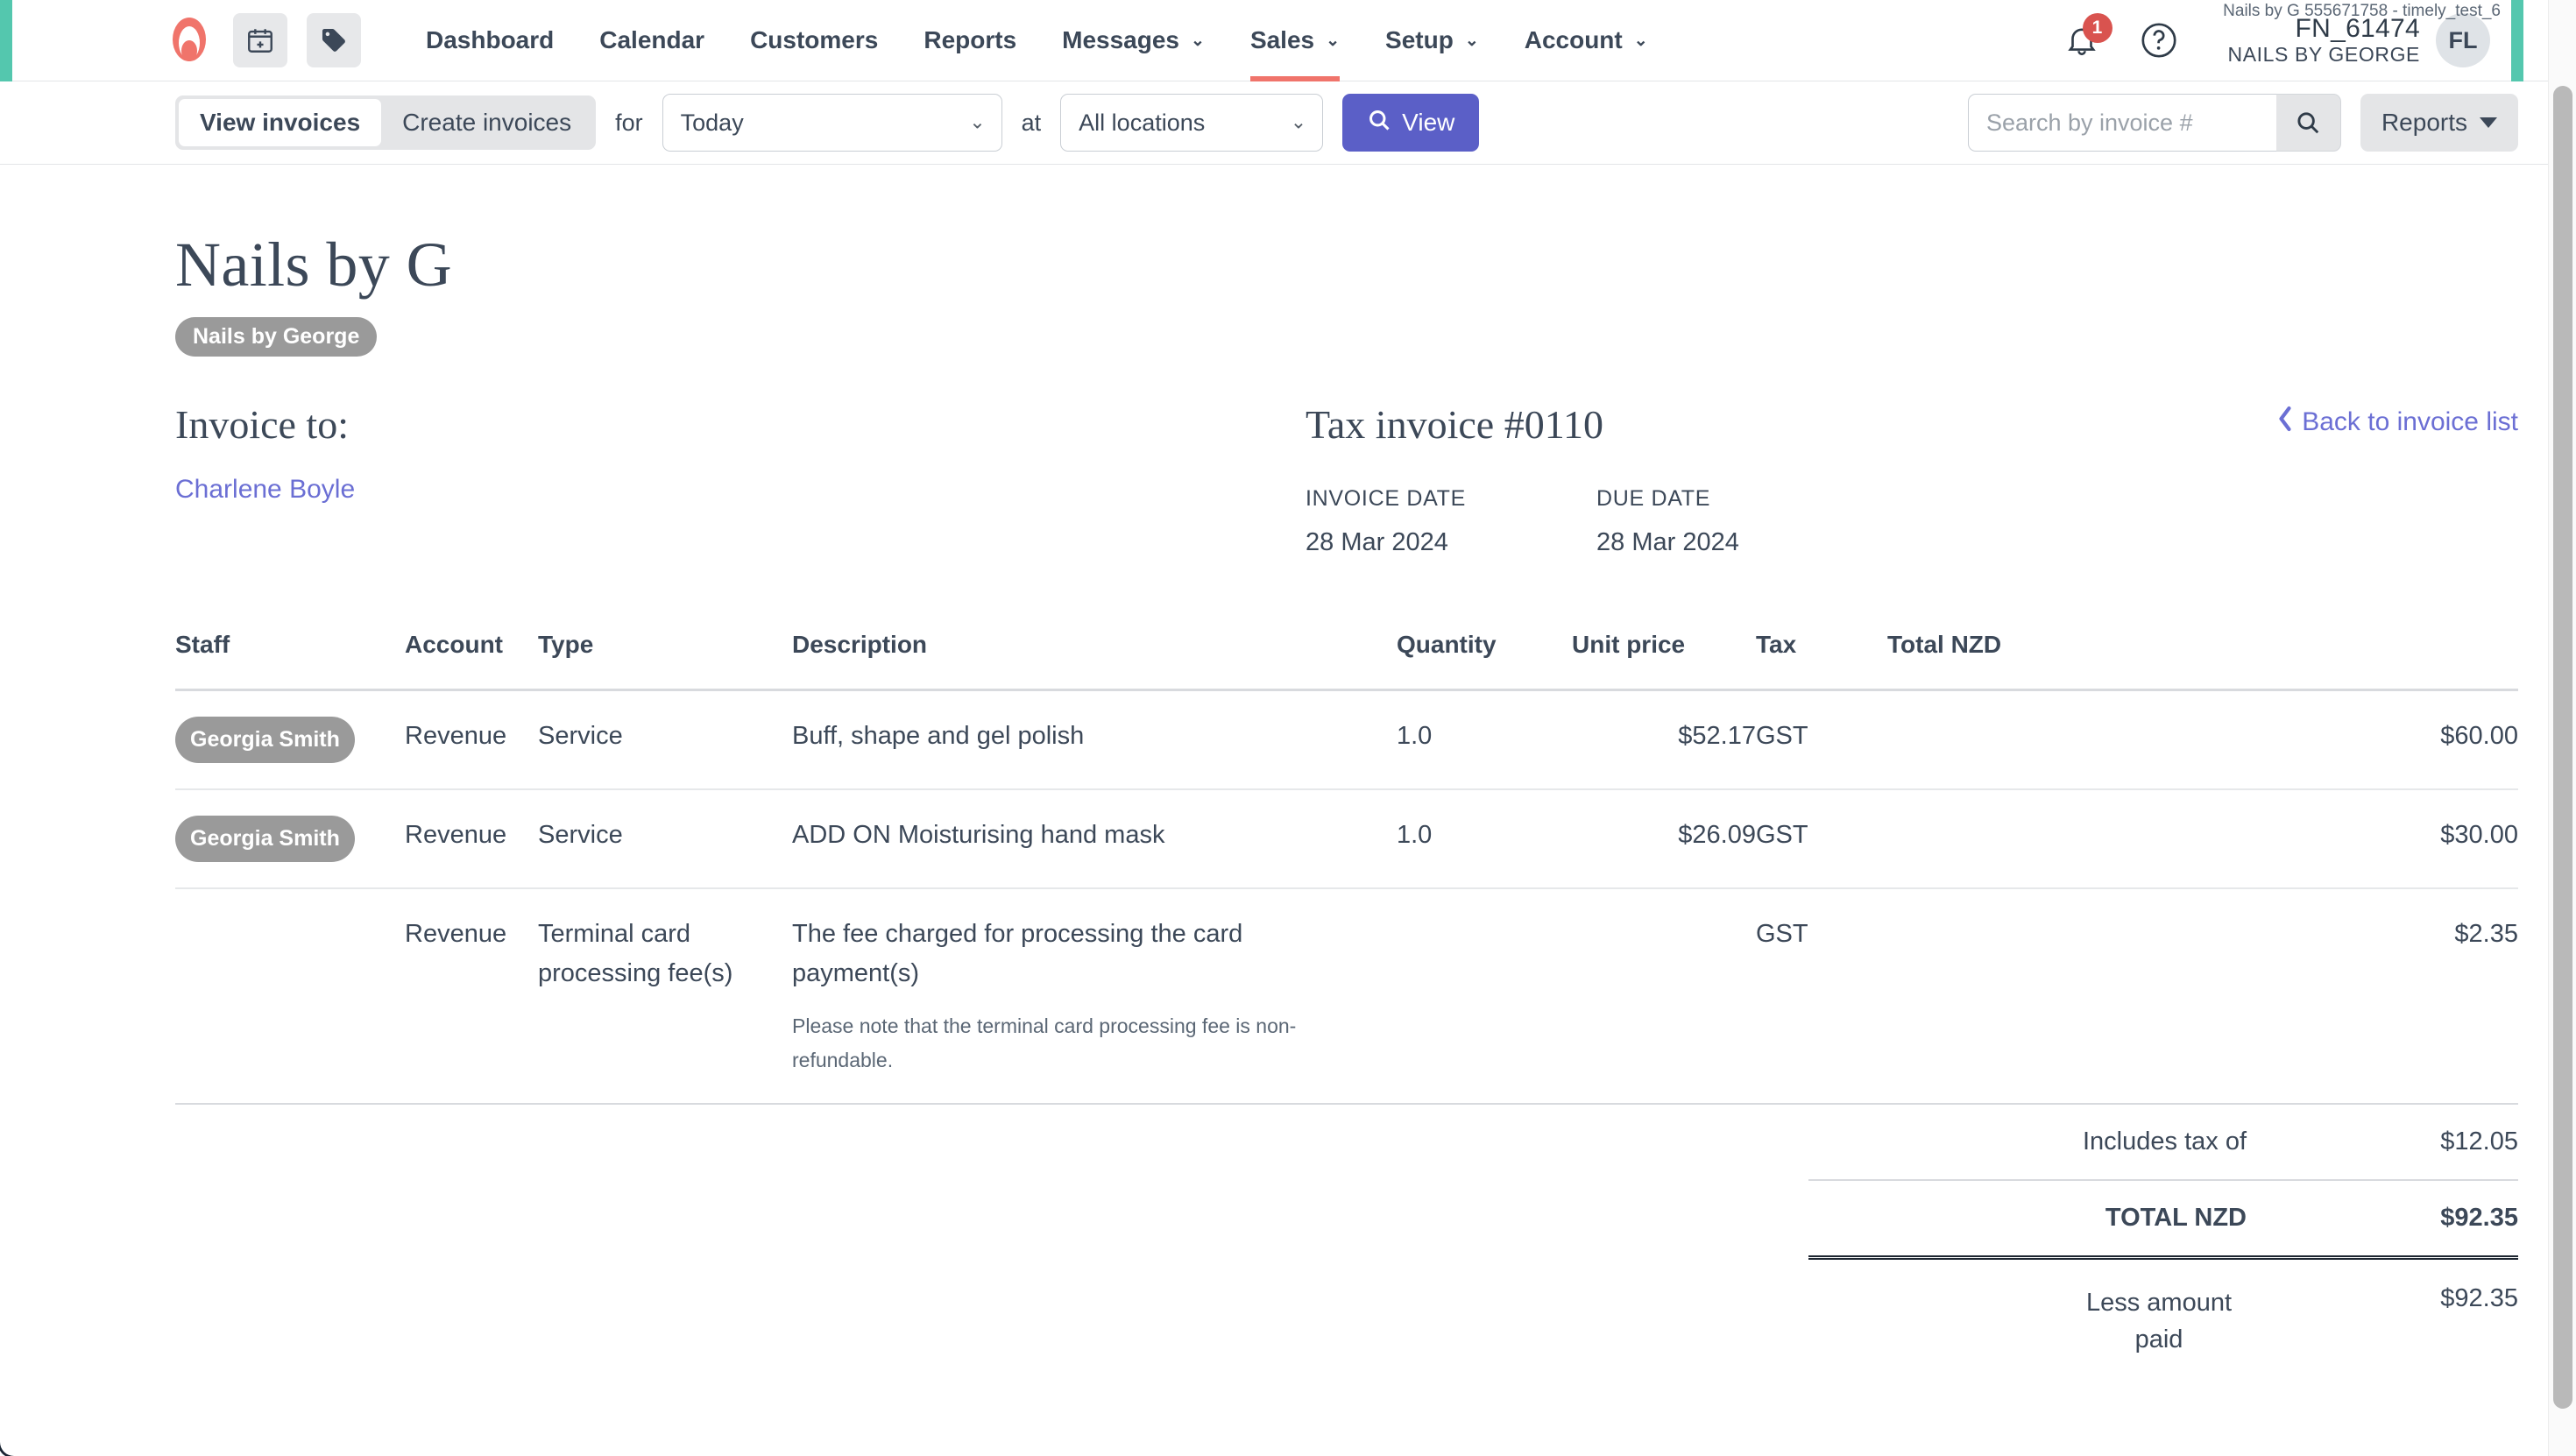  I want to click on staff-badge: Georgia Smith, so click(265, 740).